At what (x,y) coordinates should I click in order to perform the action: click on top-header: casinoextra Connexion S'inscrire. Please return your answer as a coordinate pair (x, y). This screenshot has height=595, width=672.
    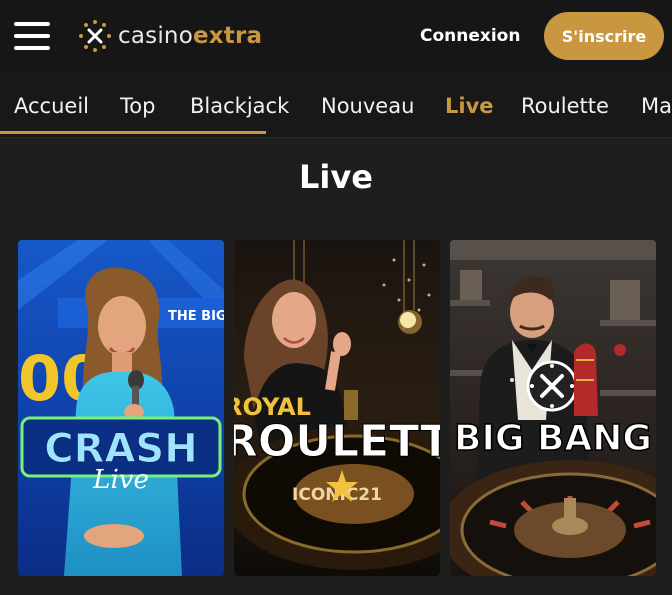
    Looking at the image, I should click on (336, 36).